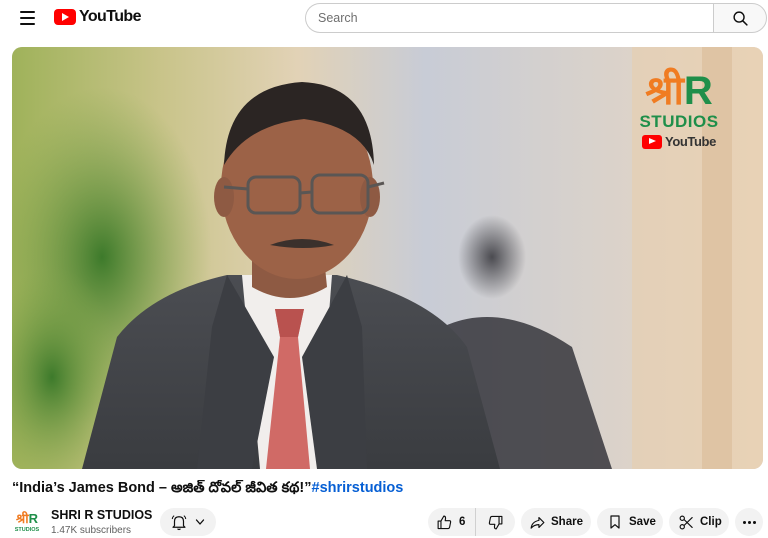  I want to click on hashtag-link: #shrirstudios, so click(358, 488).